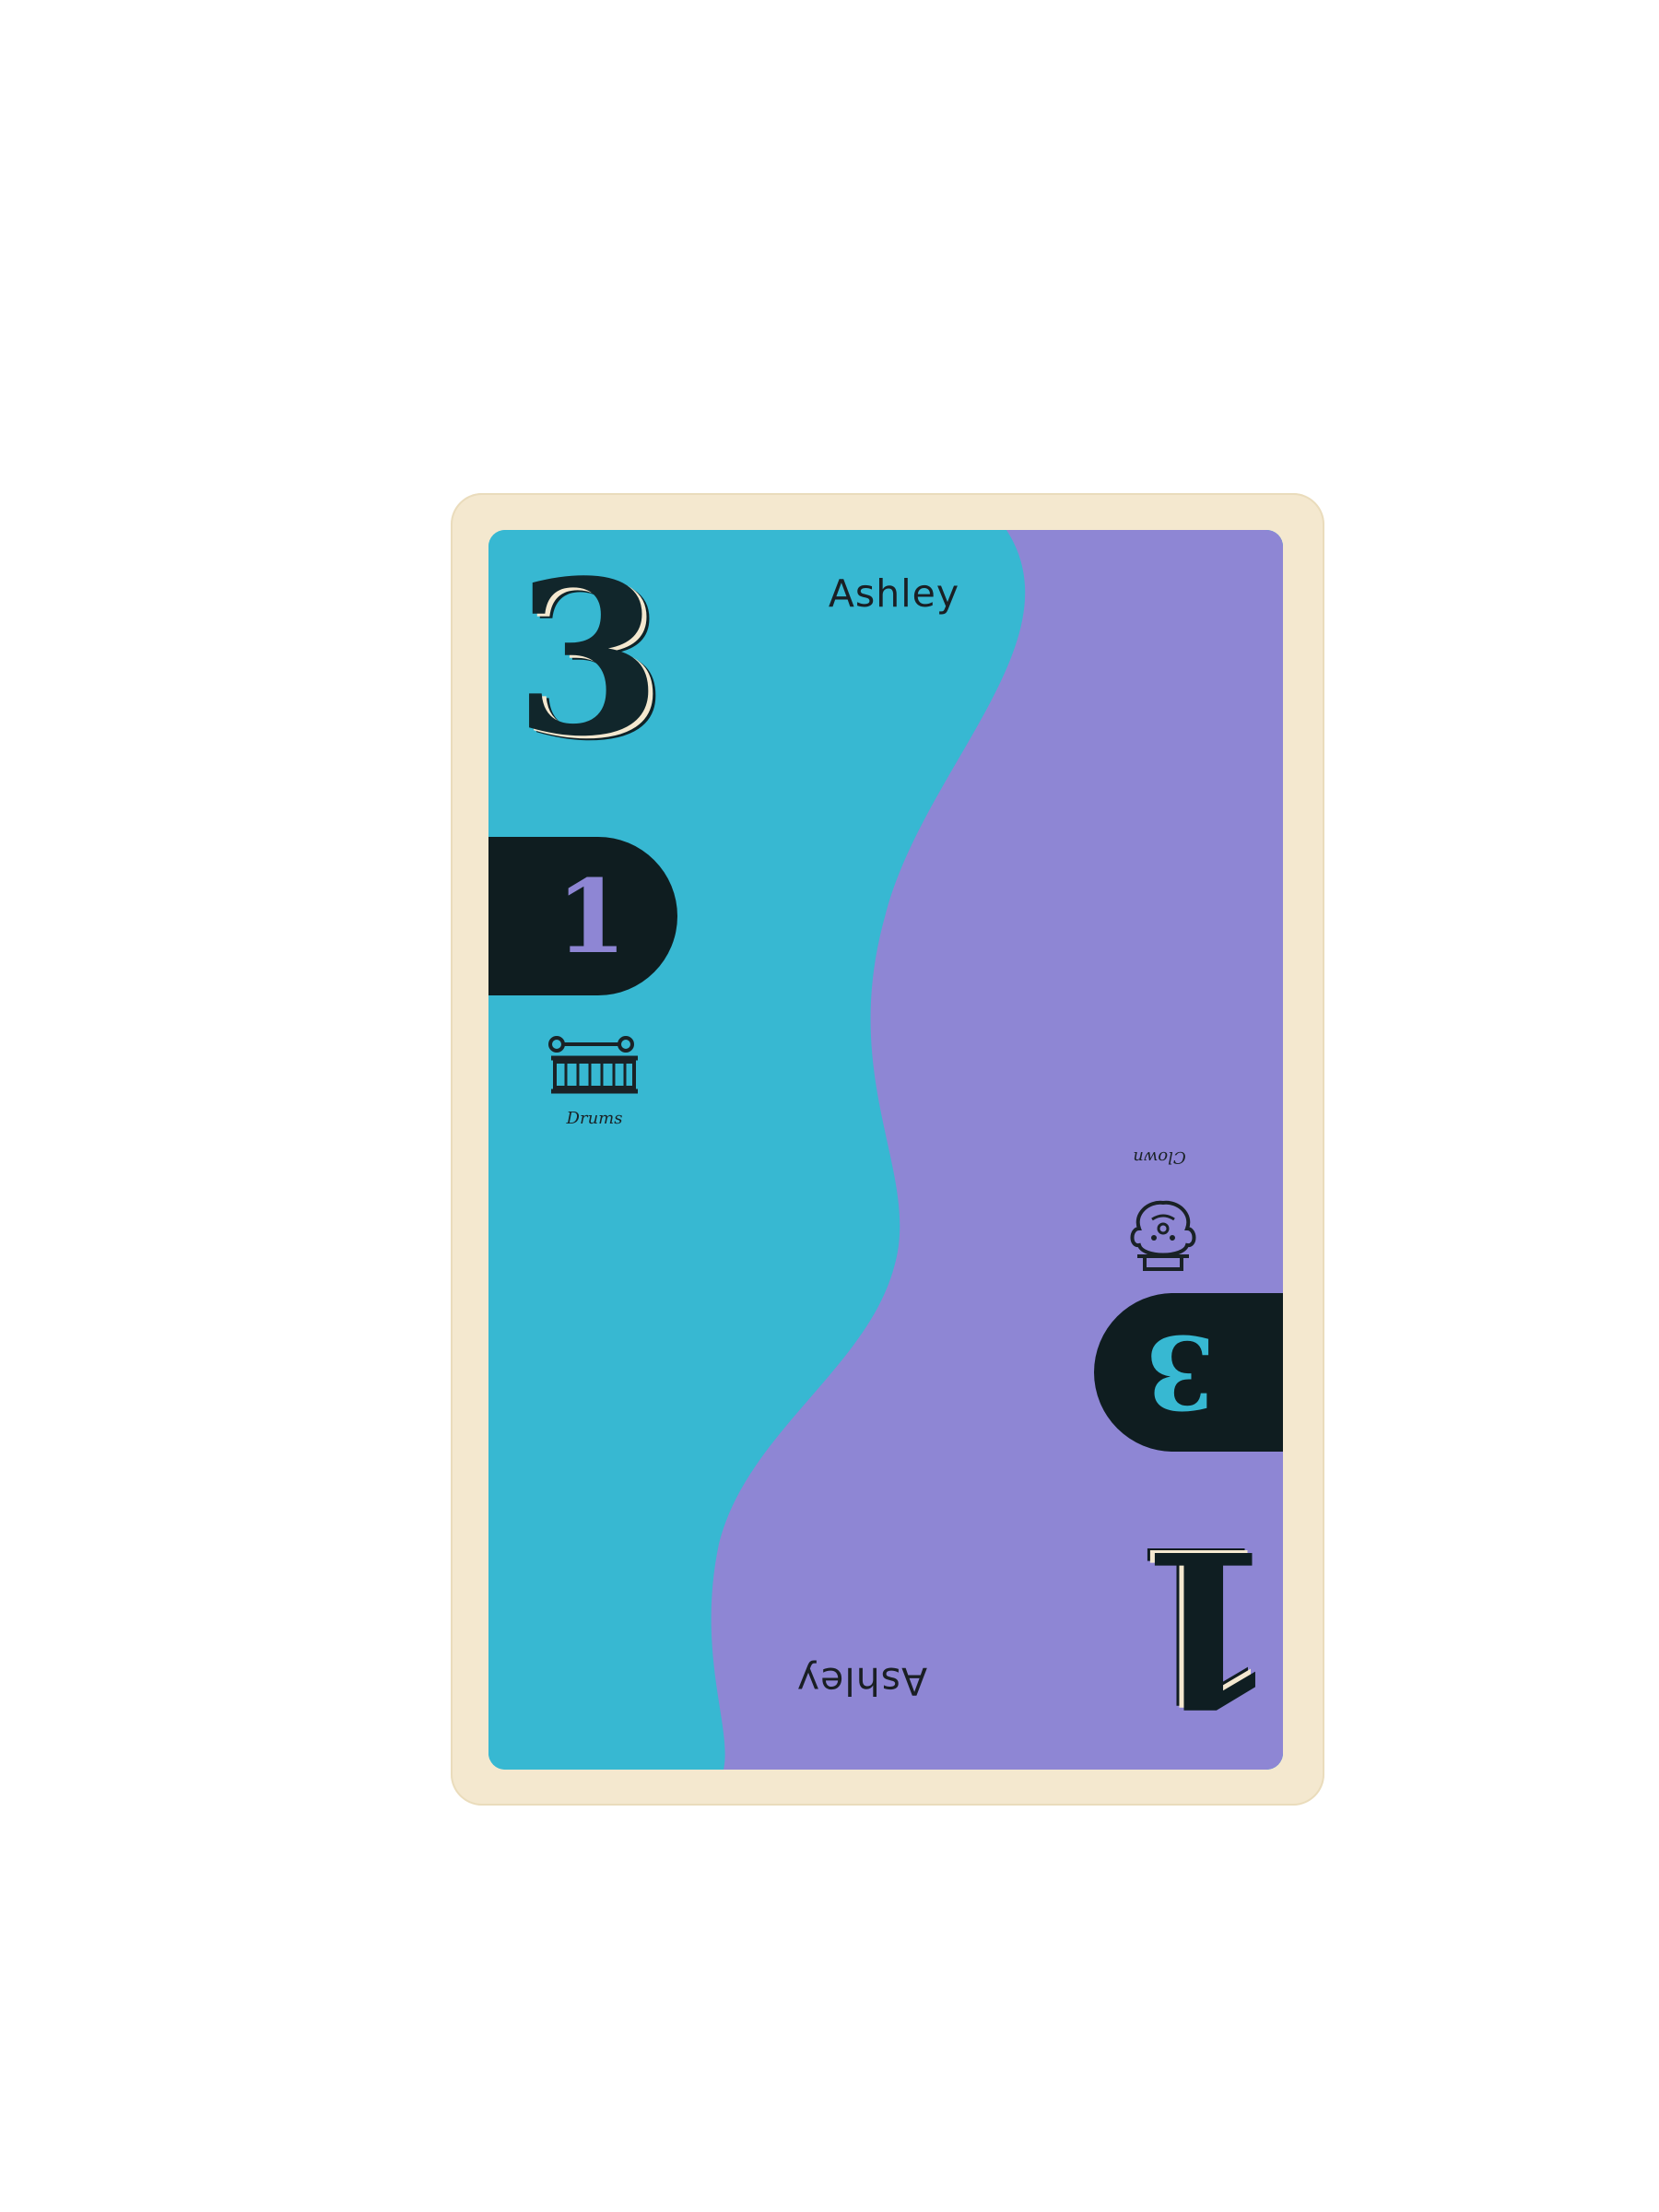  Describe the element at coordinates (894, 593) in the screenshot. I see `card-name-top: Ashley` at that location.